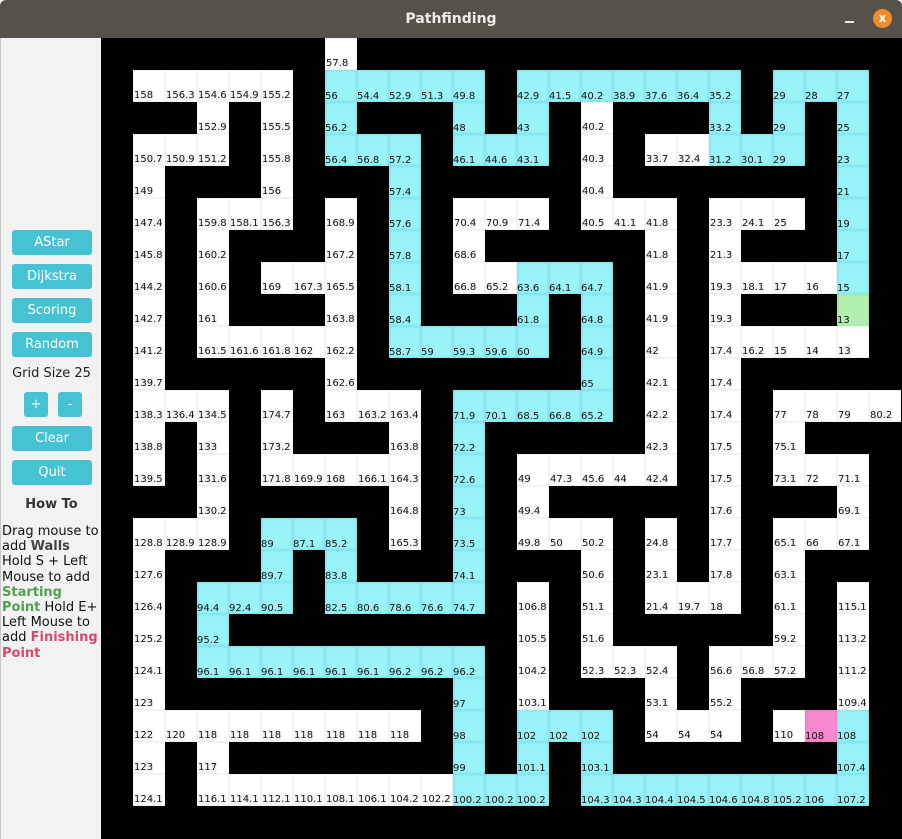  Describe the element at coordinates (405, 662) in the screenshot. I see `path-cell: 96.2` at that location.